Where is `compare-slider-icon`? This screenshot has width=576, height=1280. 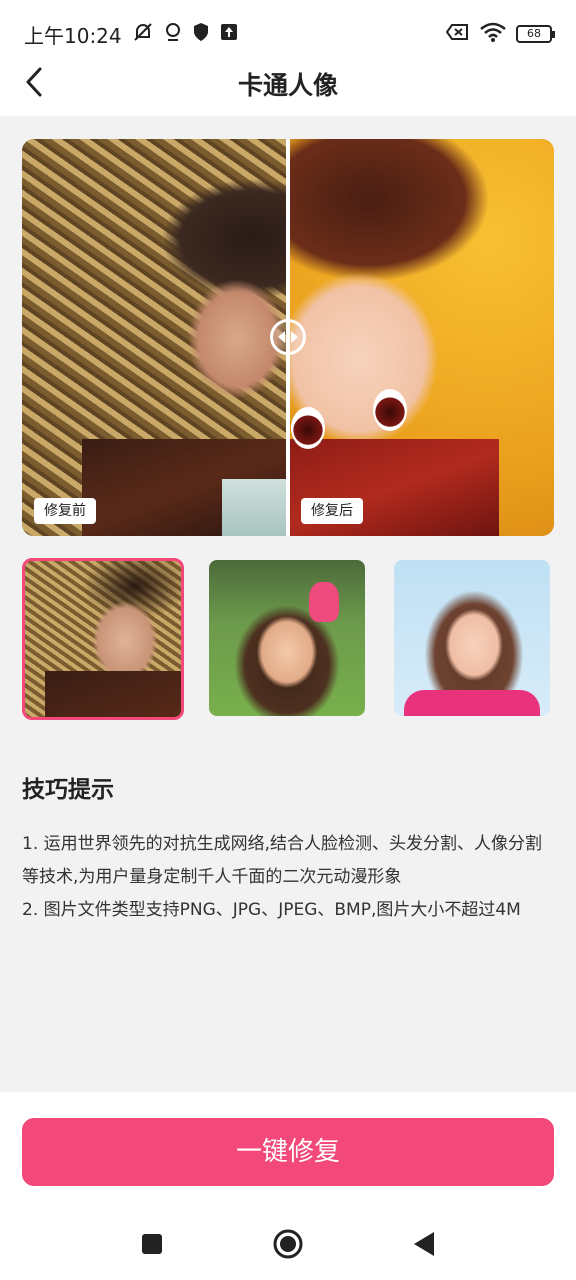
compare-slider-icon is located at coordinates (288, 337).